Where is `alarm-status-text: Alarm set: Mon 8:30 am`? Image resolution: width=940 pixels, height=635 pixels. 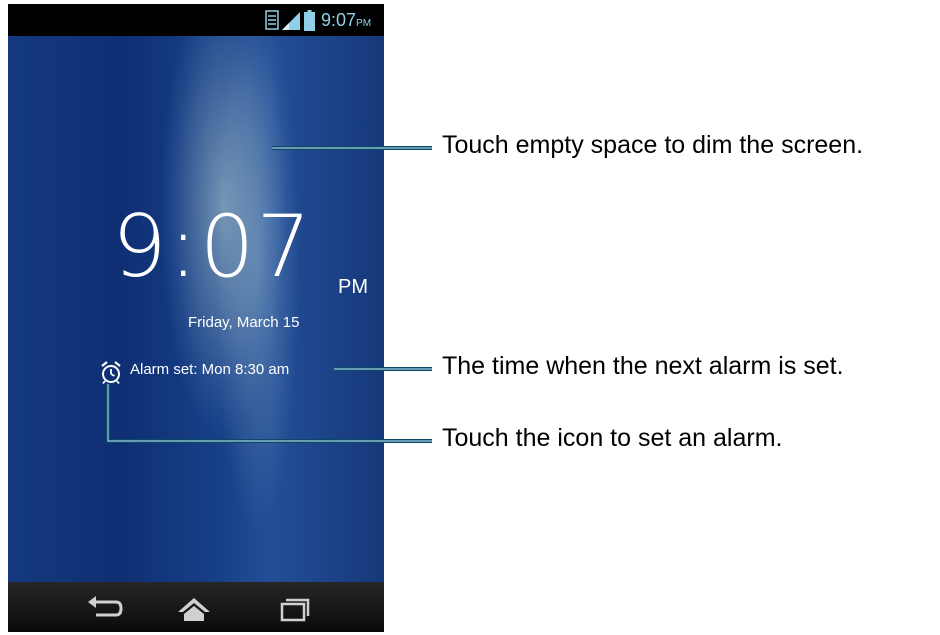
alarm-status-text: Alarm set: Mon 8:30 am is located at coordinates (209, 369).